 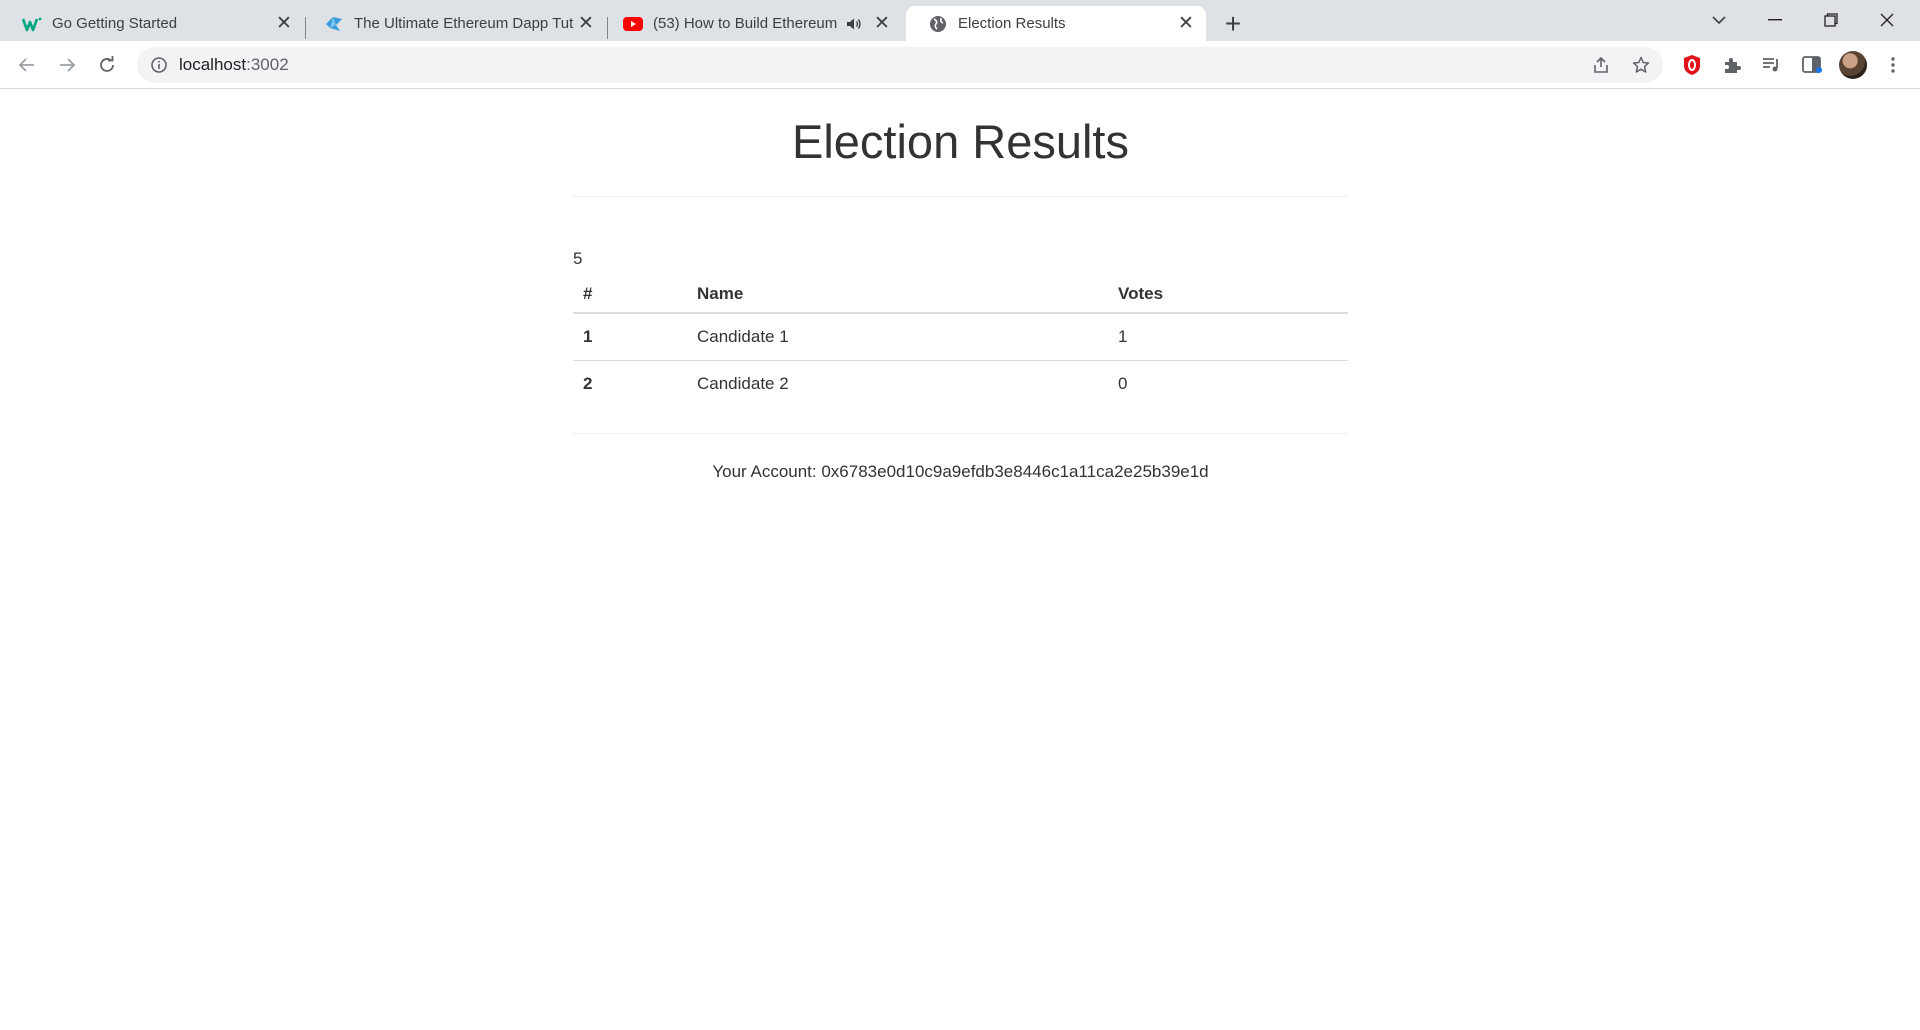 I want to click on table-row: 1 Candidate 1 1, so click(x=960, y=336).